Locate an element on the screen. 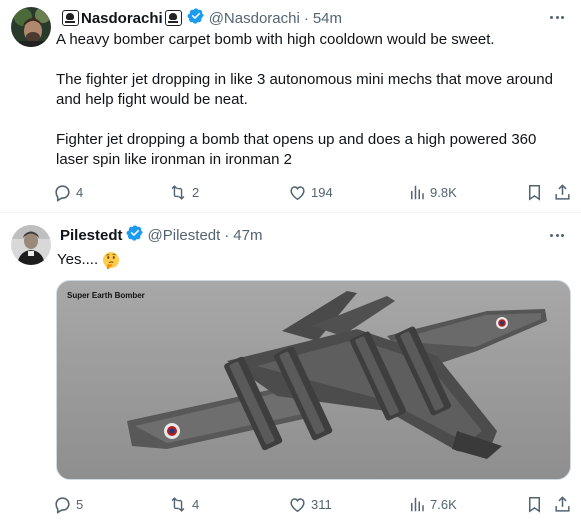 This screenshot has width=581, height=523. timestamp: 47m is located at coordinates (247, 235).